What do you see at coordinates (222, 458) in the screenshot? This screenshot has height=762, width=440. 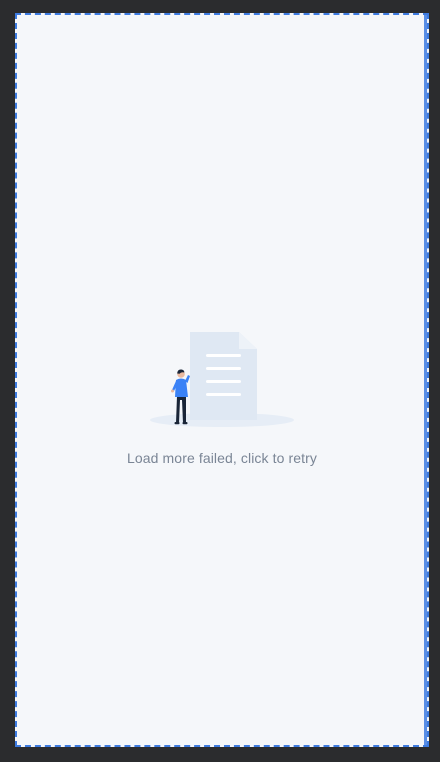 I see `retry-message: Load more failed, click to retry` at bounding box center [222, 458].